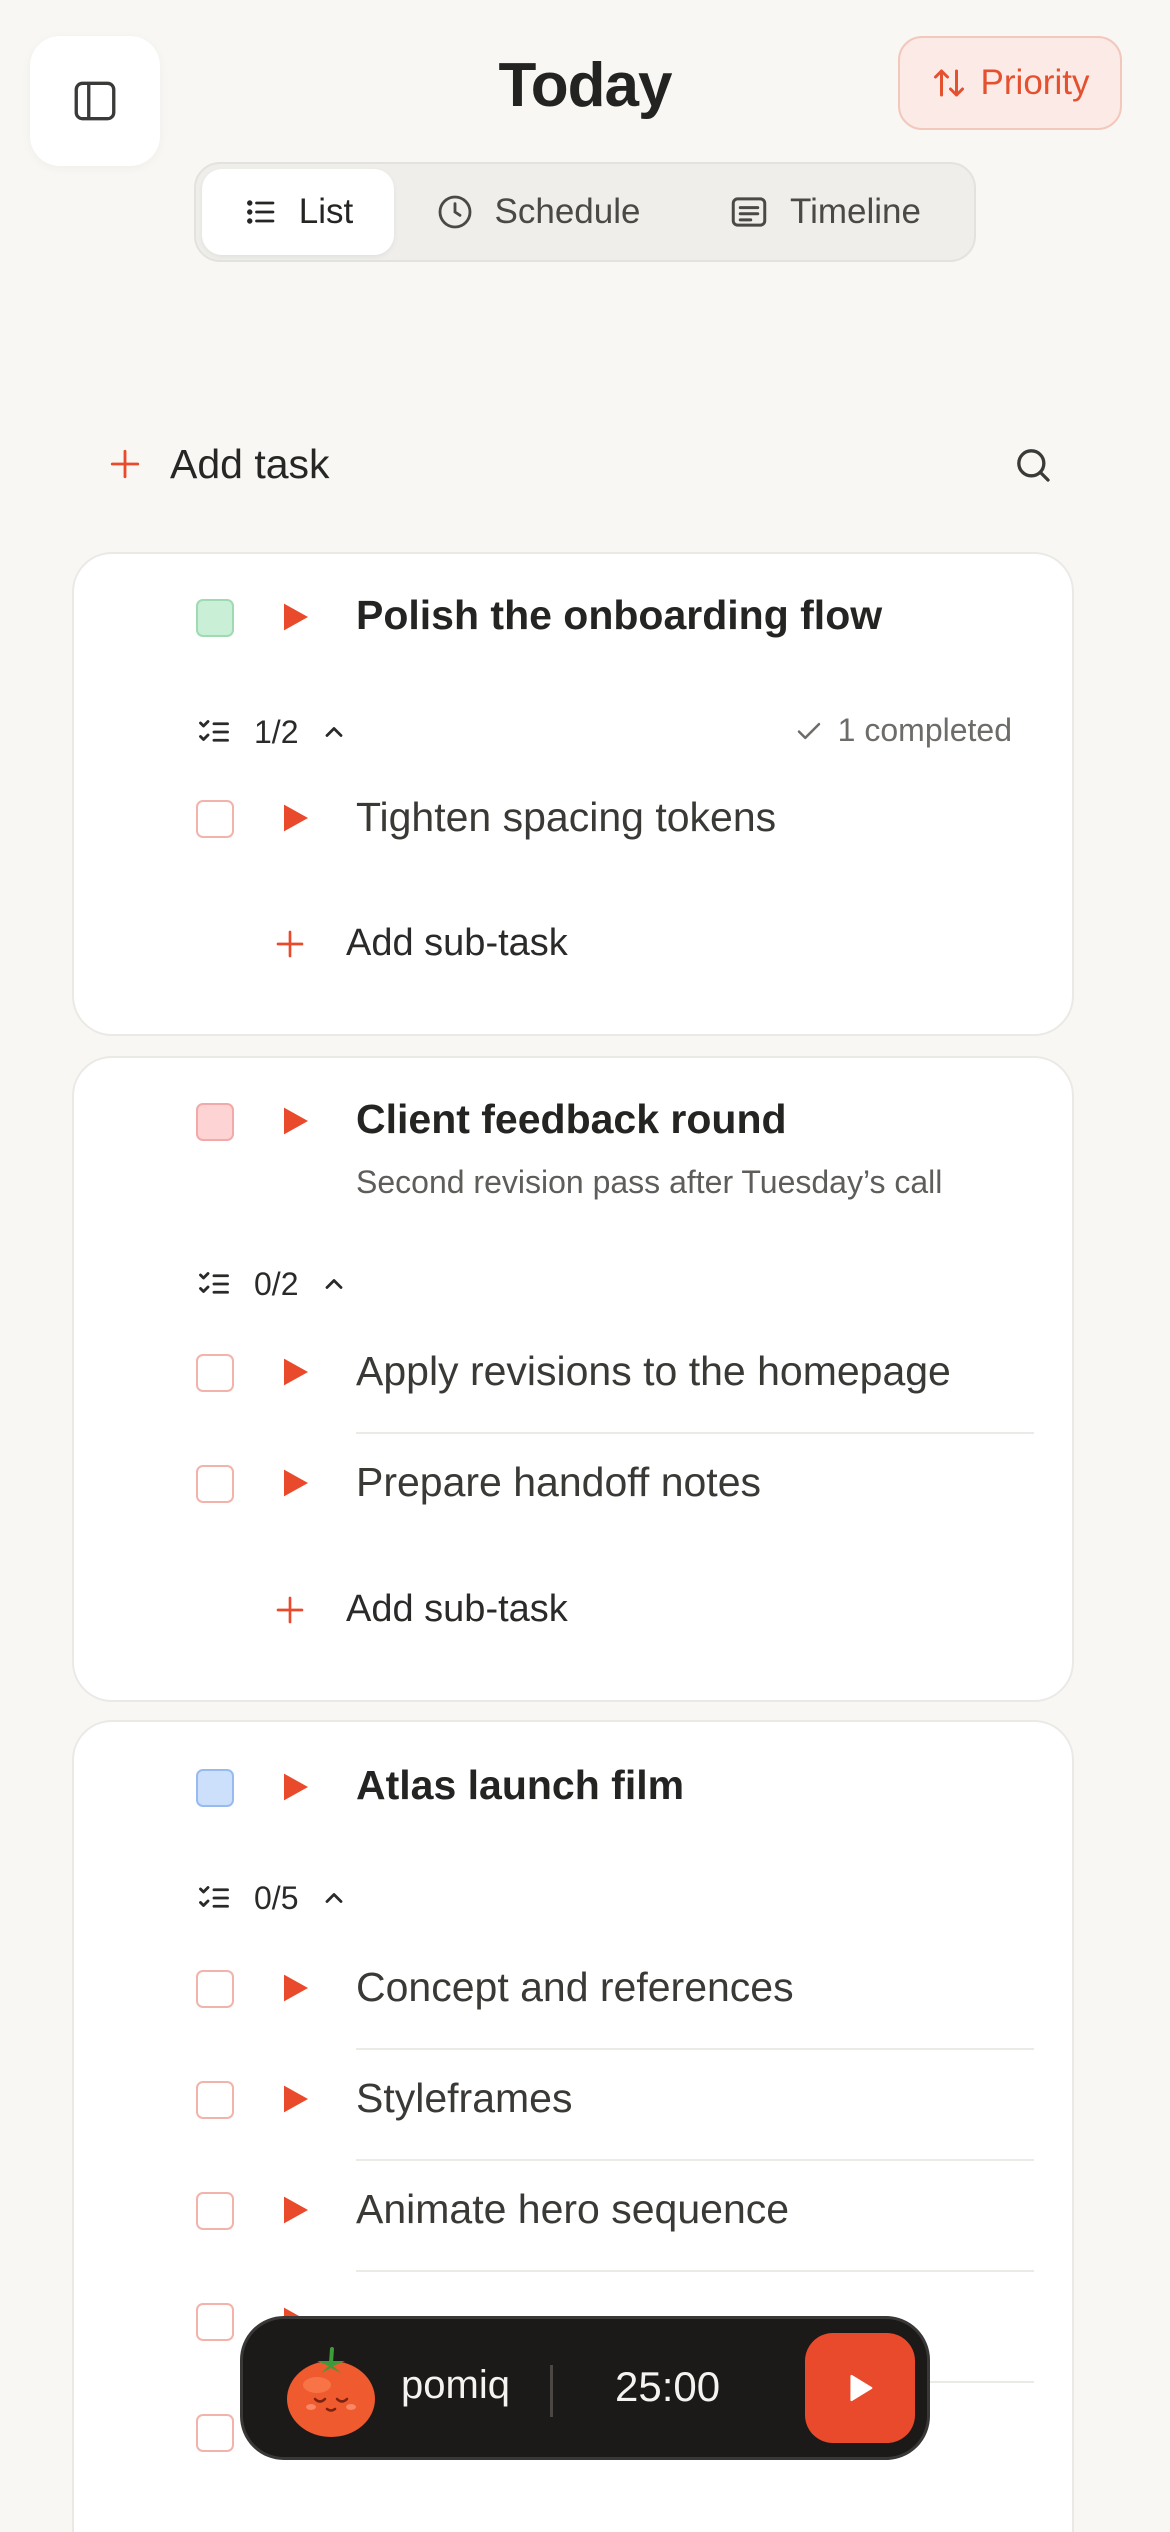 This screenshot has width=1170, height=2532. Describe the element at coordinates (331, 2392) in the screenshot. I see `tomato-mascot-icon` at that location.